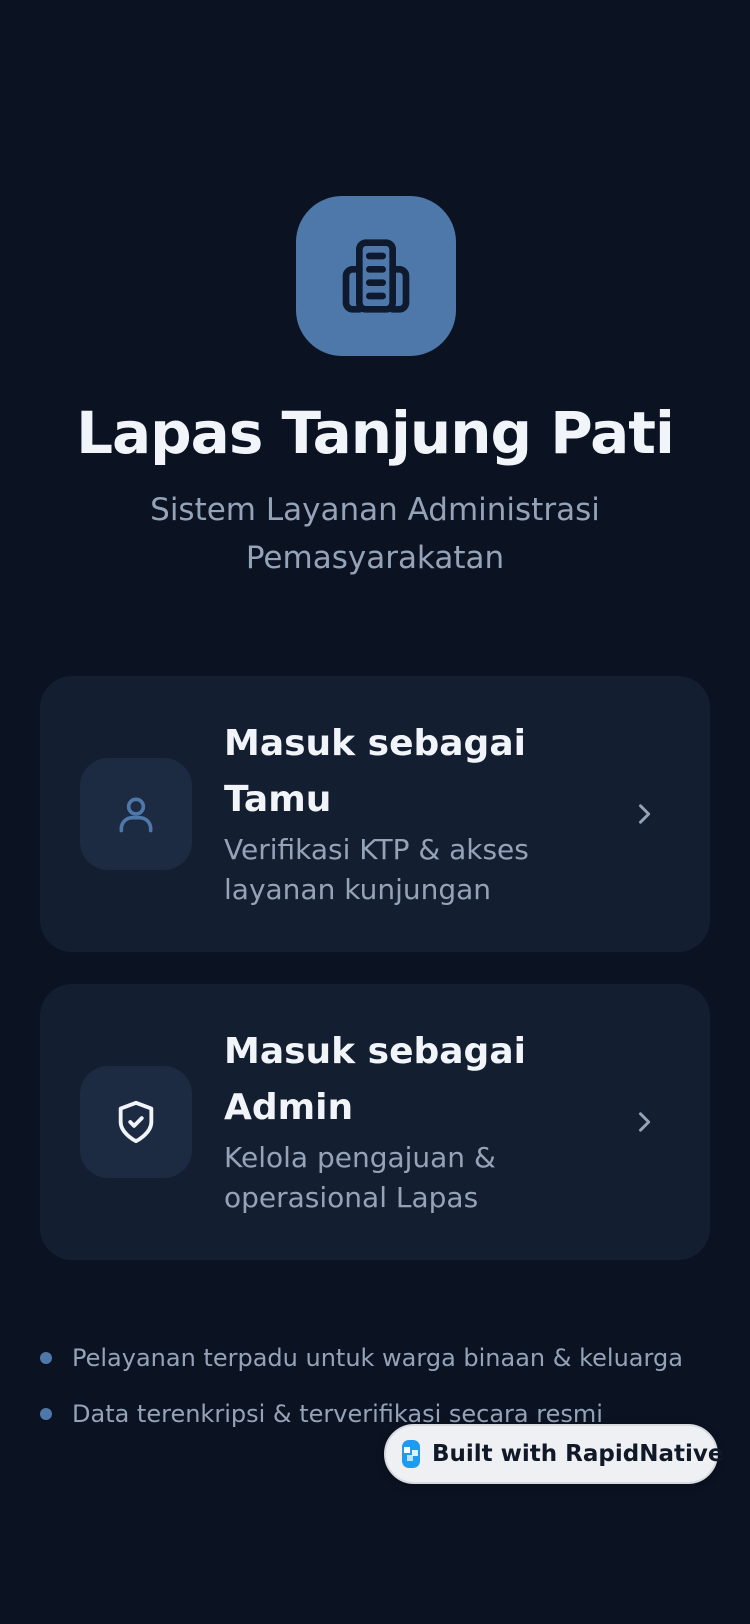  I want to click on page-title: Lapas Tanjung Pati, so click(375, 433).